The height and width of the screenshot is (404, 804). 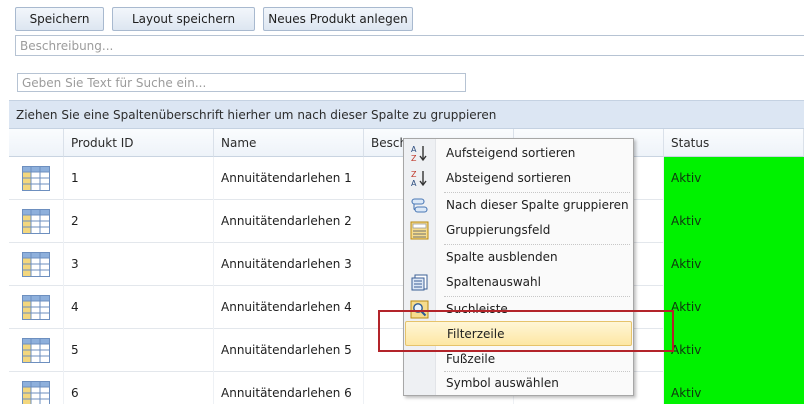 I want to click on cell-product-id: 3, so click(x=139, y=264).